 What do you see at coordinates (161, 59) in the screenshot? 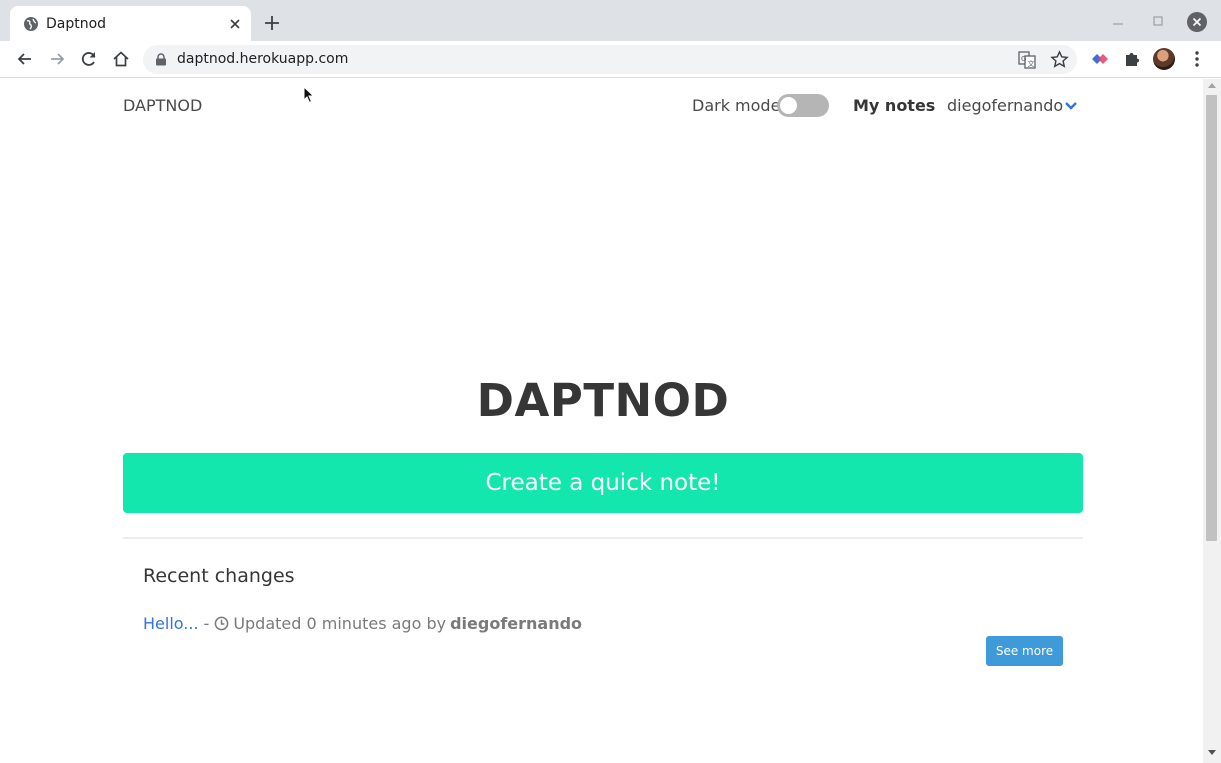
I see `lock-icon` at bounding box center [161, 59].